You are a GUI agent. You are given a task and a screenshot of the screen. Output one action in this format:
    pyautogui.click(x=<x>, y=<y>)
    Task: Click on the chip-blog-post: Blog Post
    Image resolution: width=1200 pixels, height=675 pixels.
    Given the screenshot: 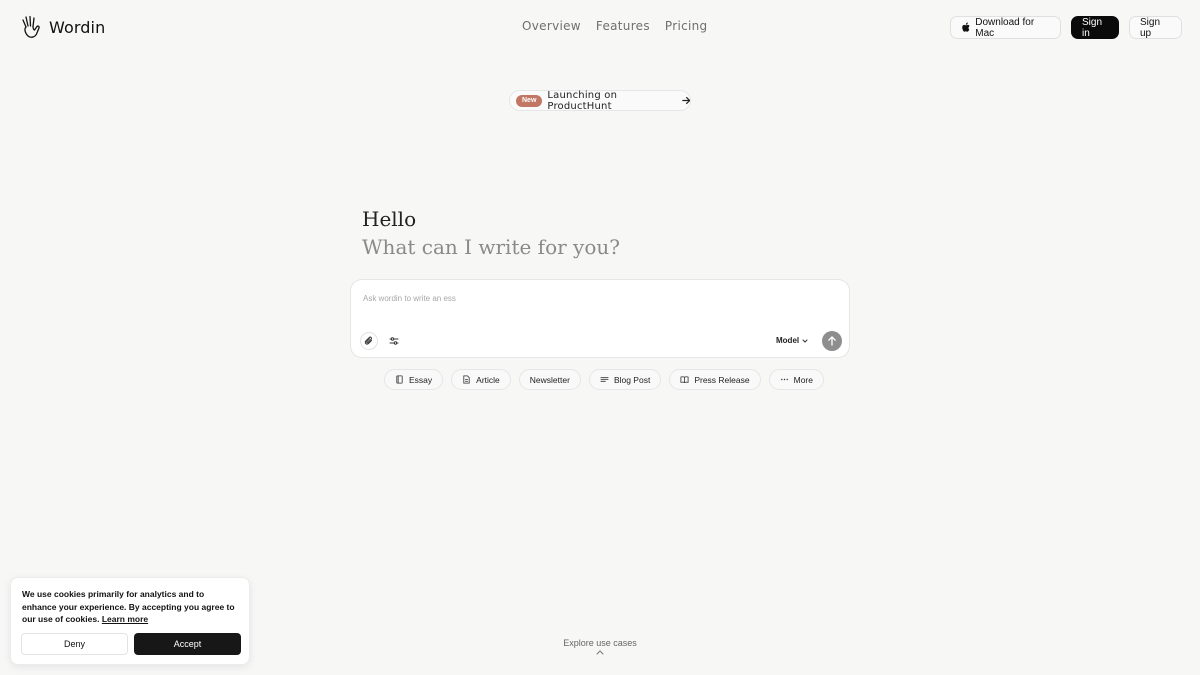 What is the action you would take?
    pyautogui.click(x=625, y=379)
    